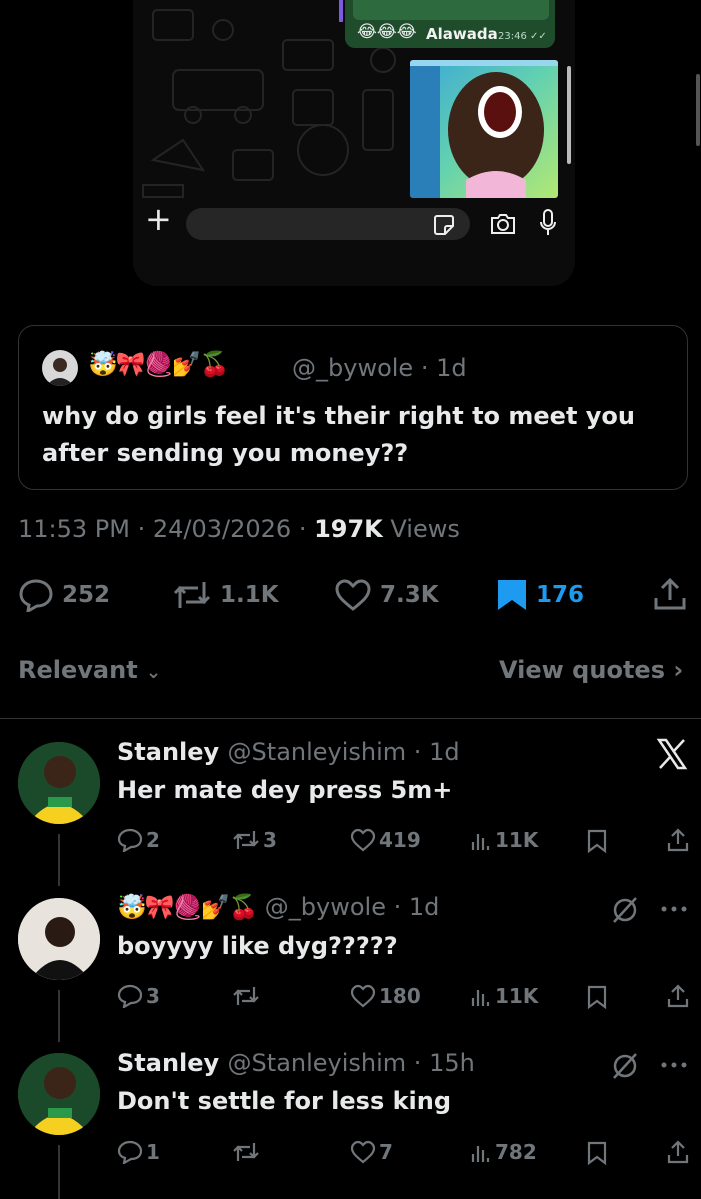  Describe the element at coordinates (341, 11) in the screenshot. I see `quoted-reply-bar` at that location.